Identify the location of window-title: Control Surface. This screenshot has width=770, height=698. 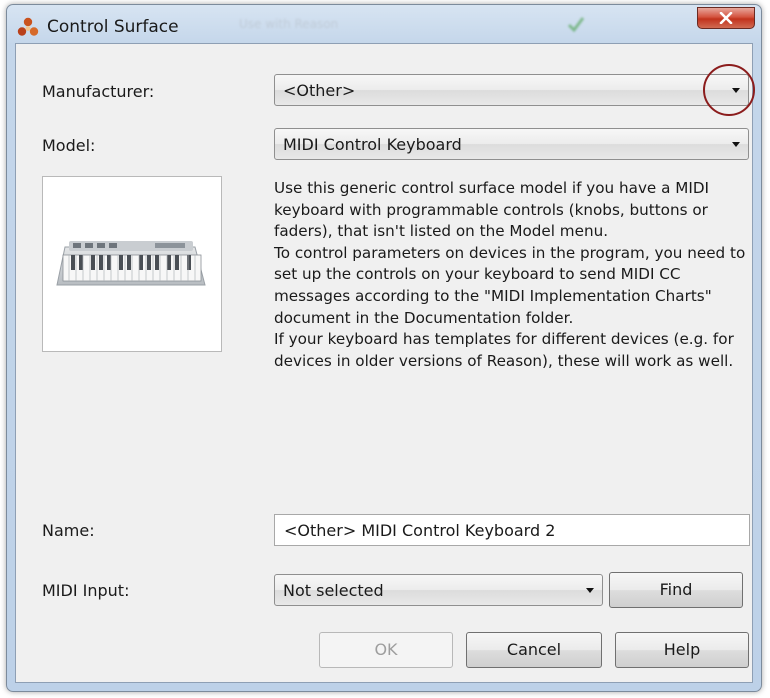
(113, 27).